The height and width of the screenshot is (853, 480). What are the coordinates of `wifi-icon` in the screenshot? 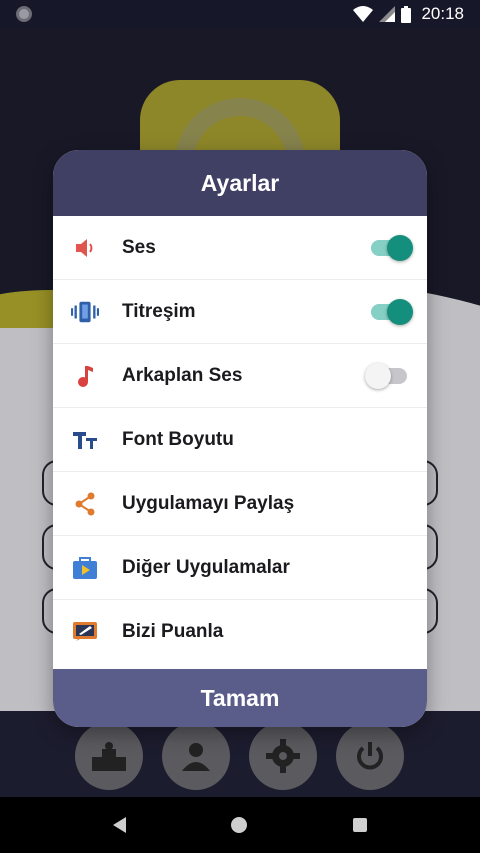 It's located at (363, 14).